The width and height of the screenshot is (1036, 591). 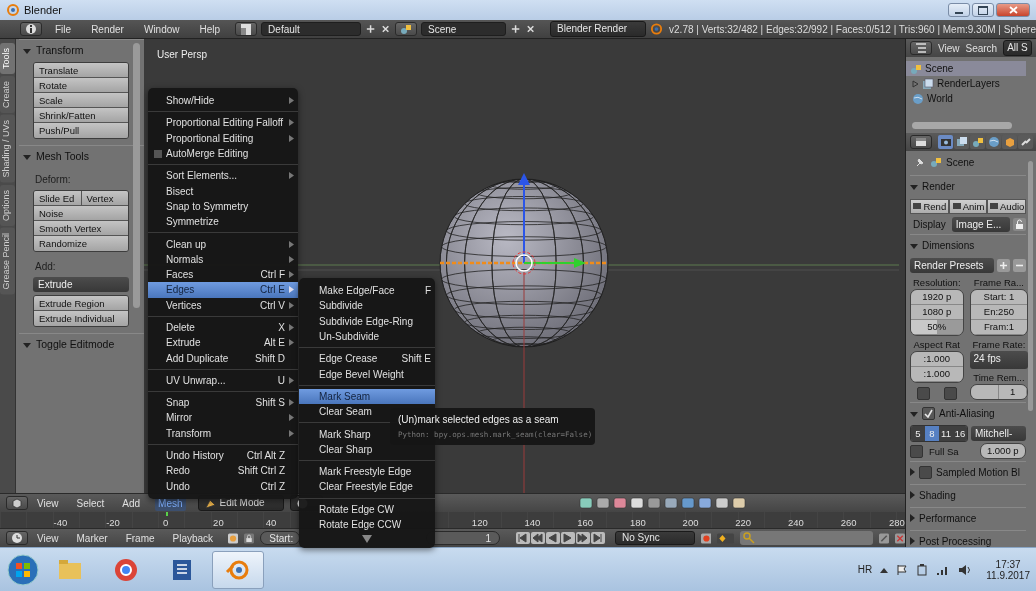 What do you see at coordinates (538, 538) in the screenshot?
I see `previous-keyframe-icon` at bounding box center [538, 538].